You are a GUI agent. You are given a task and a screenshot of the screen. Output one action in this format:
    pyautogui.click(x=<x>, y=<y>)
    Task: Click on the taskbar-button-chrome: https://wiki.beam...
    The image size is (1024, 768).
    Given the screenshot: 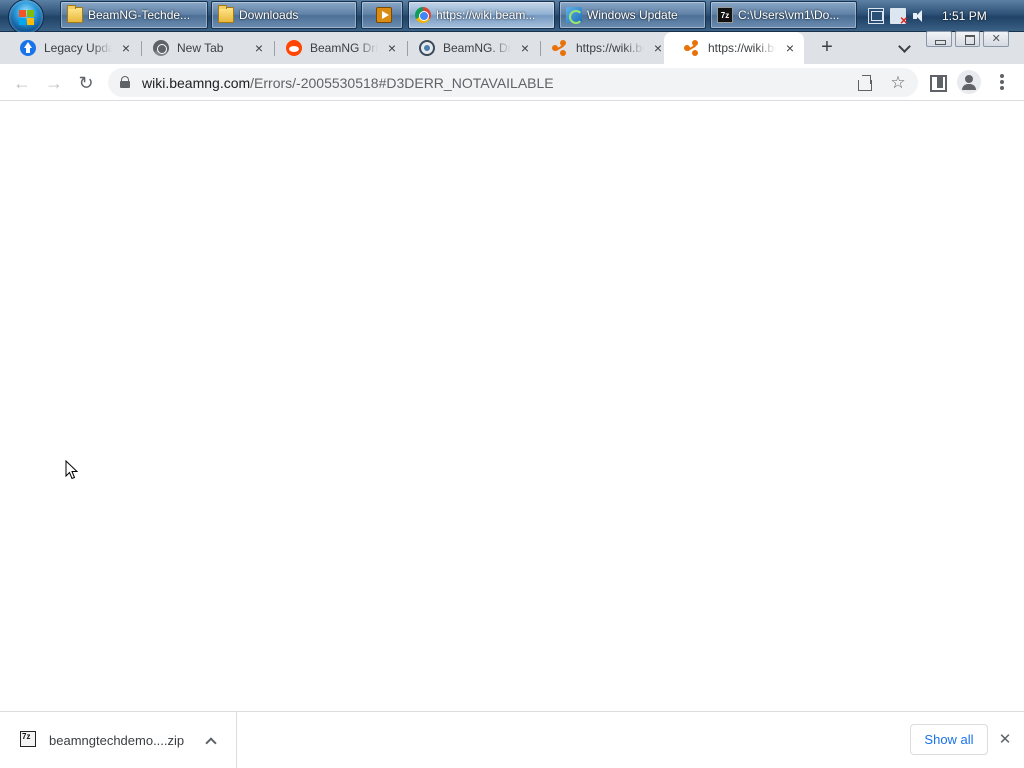 What is the action you would take?
    pyautogui.click(x=481, y=15)
    